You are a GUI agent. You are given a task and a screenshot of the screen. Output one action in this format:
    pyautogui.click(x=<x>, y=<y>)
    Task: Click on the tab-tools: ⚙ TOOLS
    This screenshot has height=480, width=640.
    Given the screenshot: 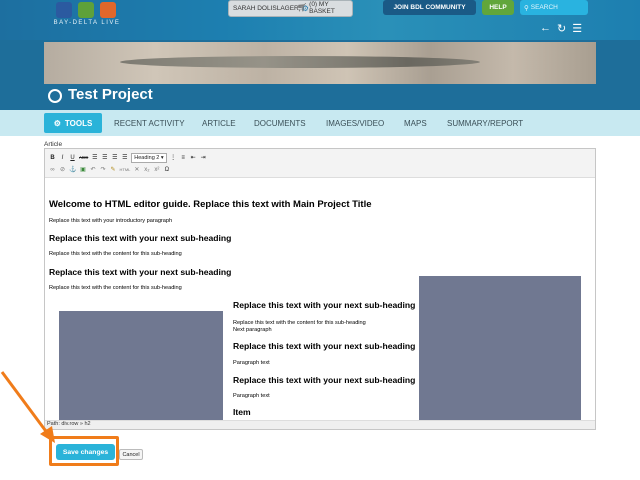 What is the action you would take?
    pyautogui.click(x=73, y=123)
    